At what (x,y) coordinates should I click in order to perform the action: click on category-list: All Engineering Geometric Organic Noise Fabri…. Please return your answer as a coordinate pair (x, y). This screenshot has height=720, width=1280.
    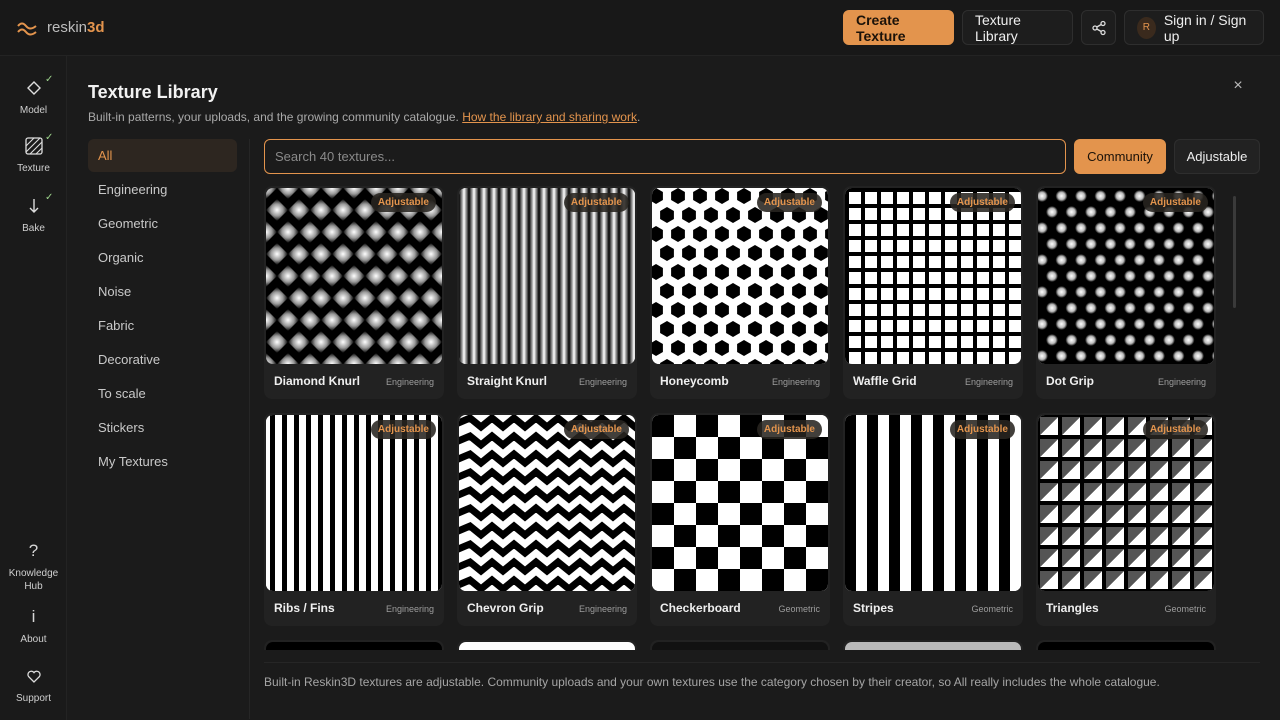
    Looking at the image, I should click on (162, 309).